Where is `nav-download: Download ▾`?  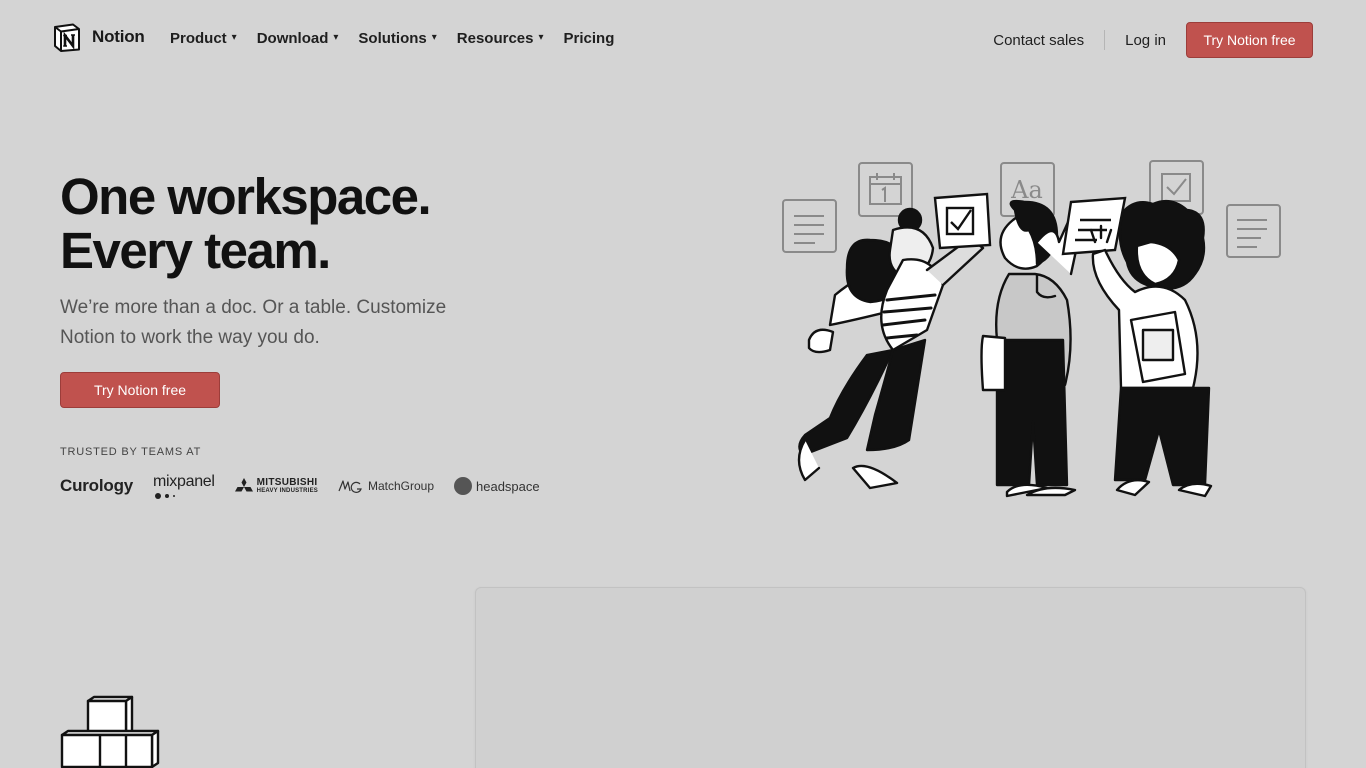 nav-download: Download ▾ is located at coordinates (298, 38).